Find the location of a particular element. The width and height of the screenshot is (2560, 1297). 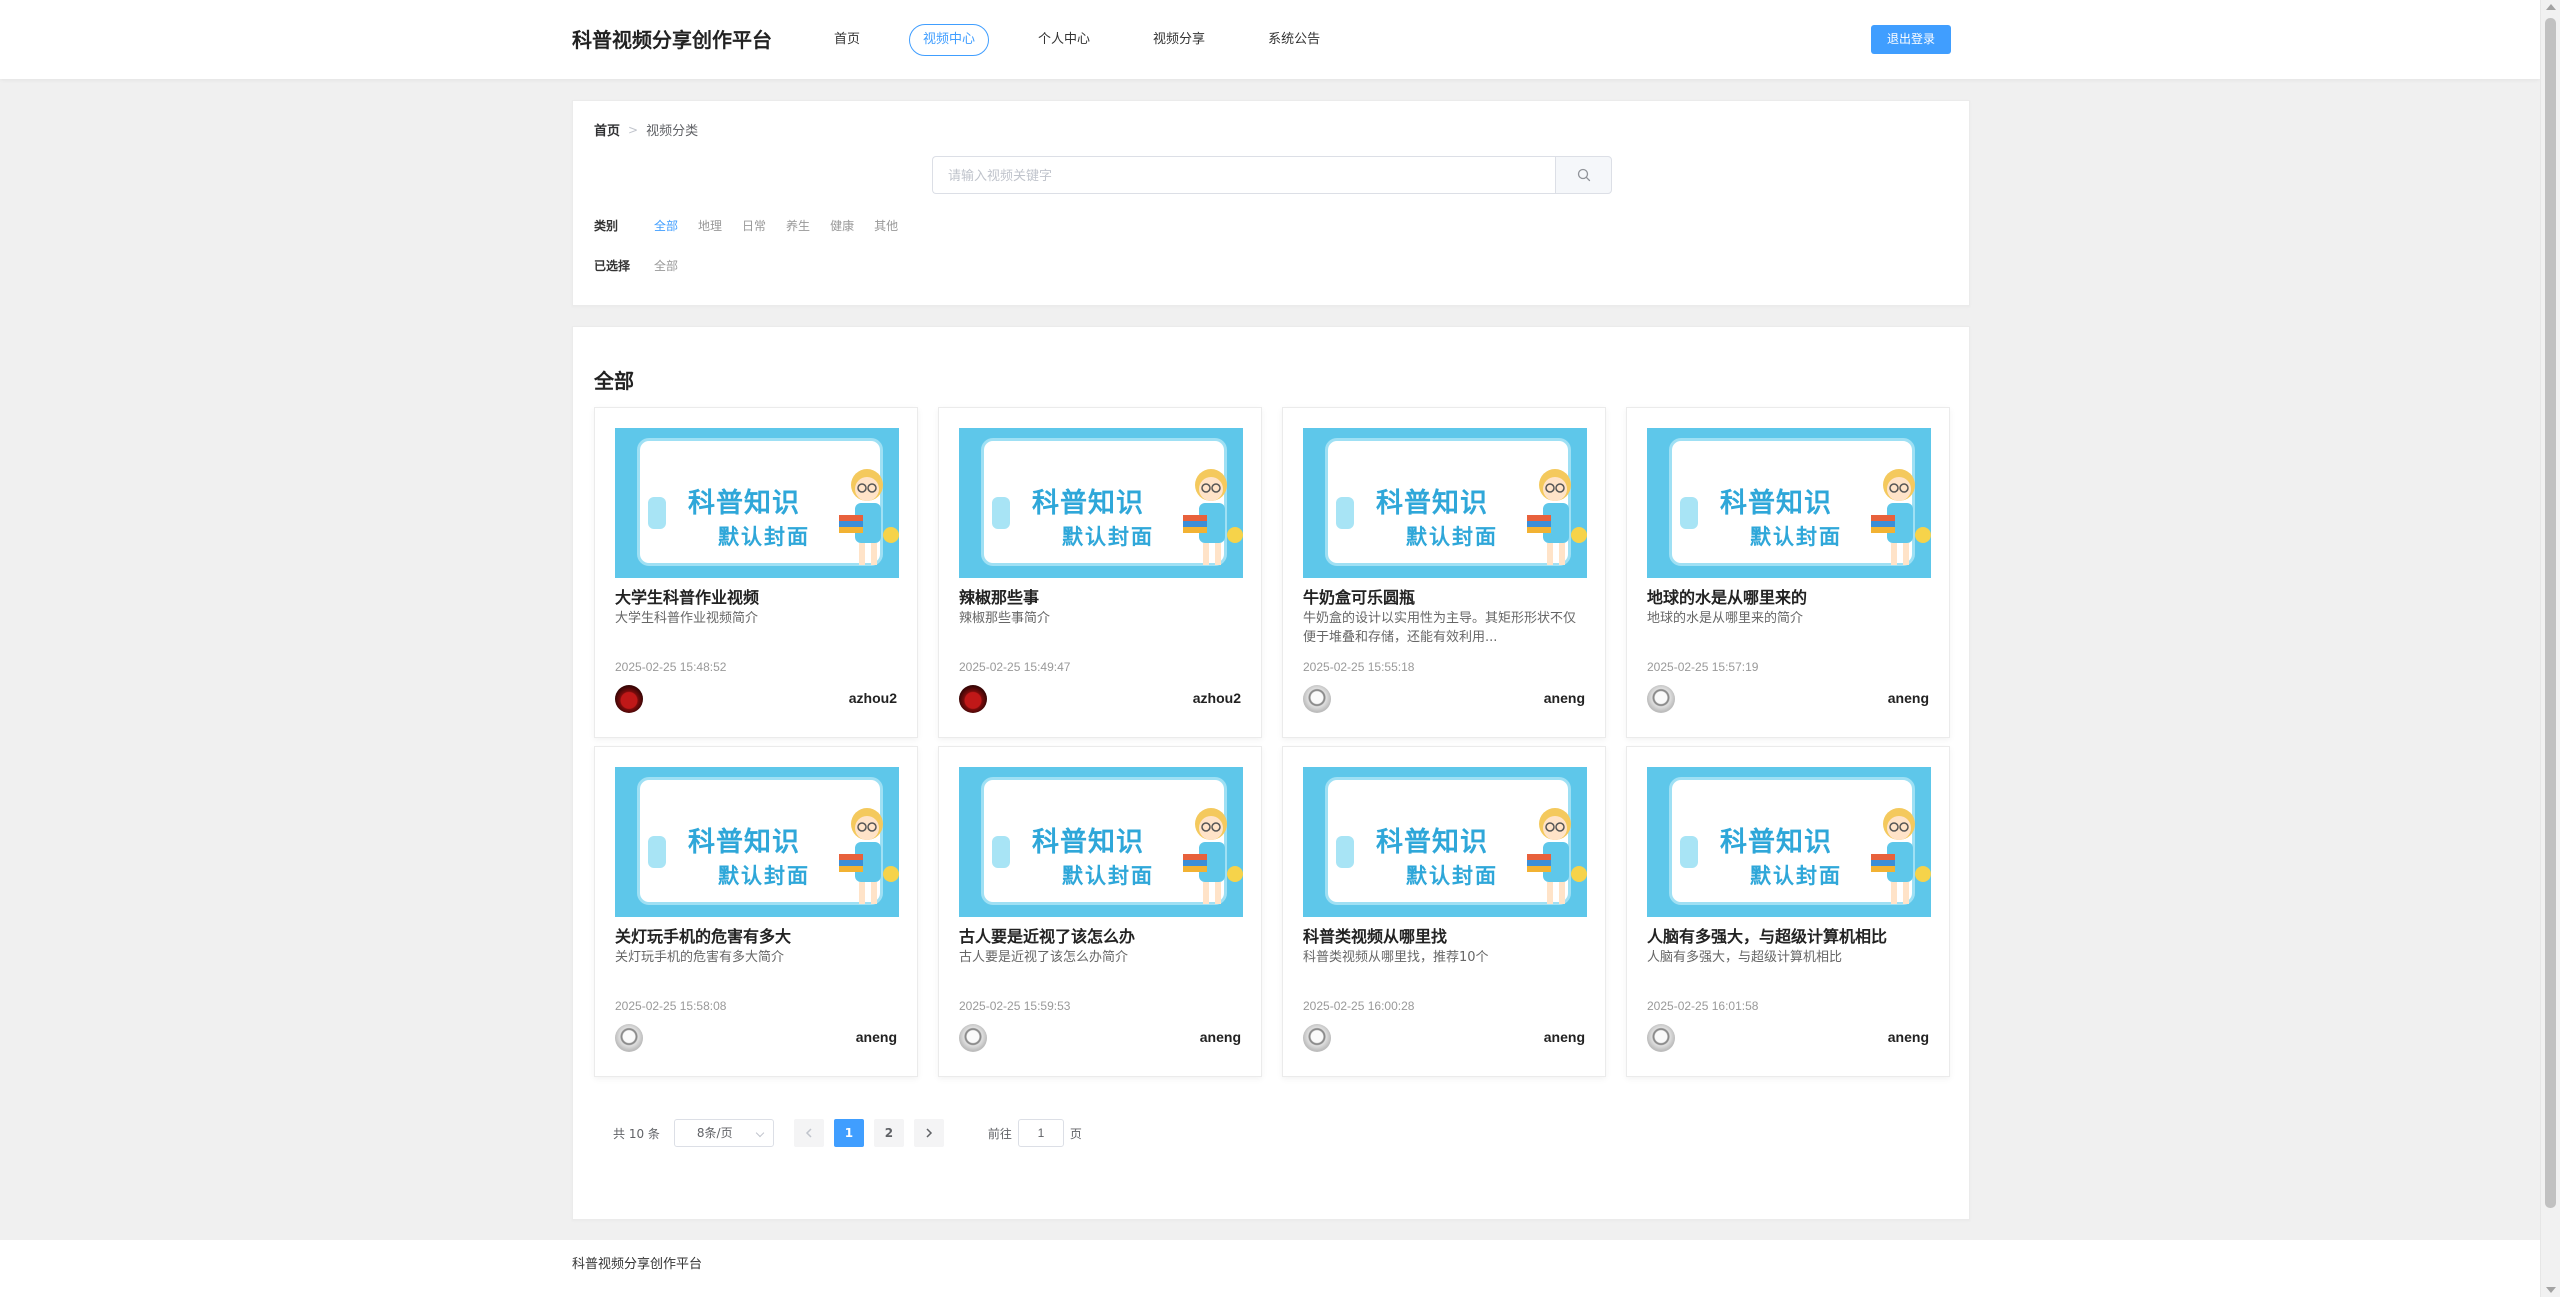

goto-page-input is located at coordinates (1040, 1133).